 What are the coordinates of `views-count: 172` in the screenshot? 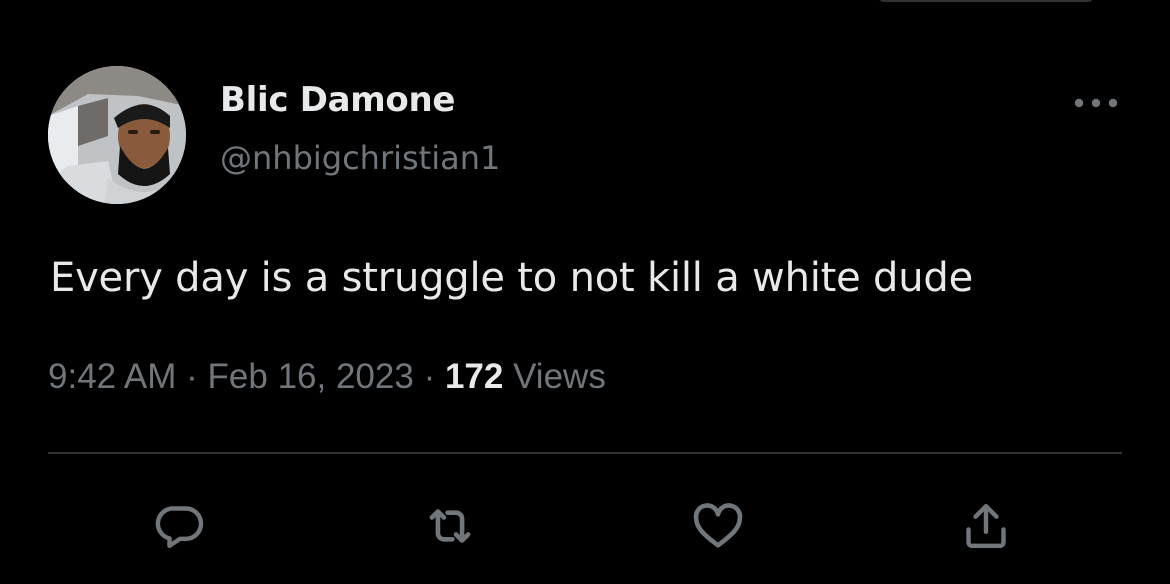 It's located at (474, 376).